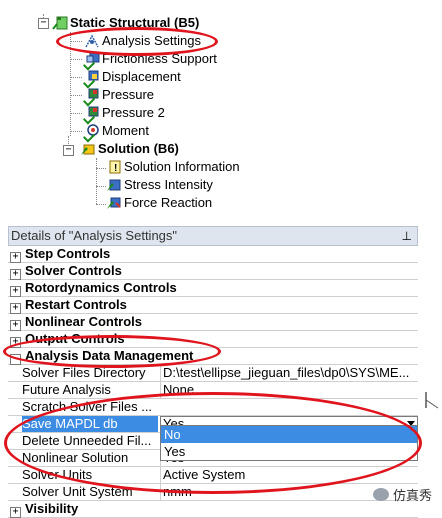 The height and width of the screenshot is (518, 442). I want to click on prop-future-analysis: Future Analysis None, so click(213, 390).